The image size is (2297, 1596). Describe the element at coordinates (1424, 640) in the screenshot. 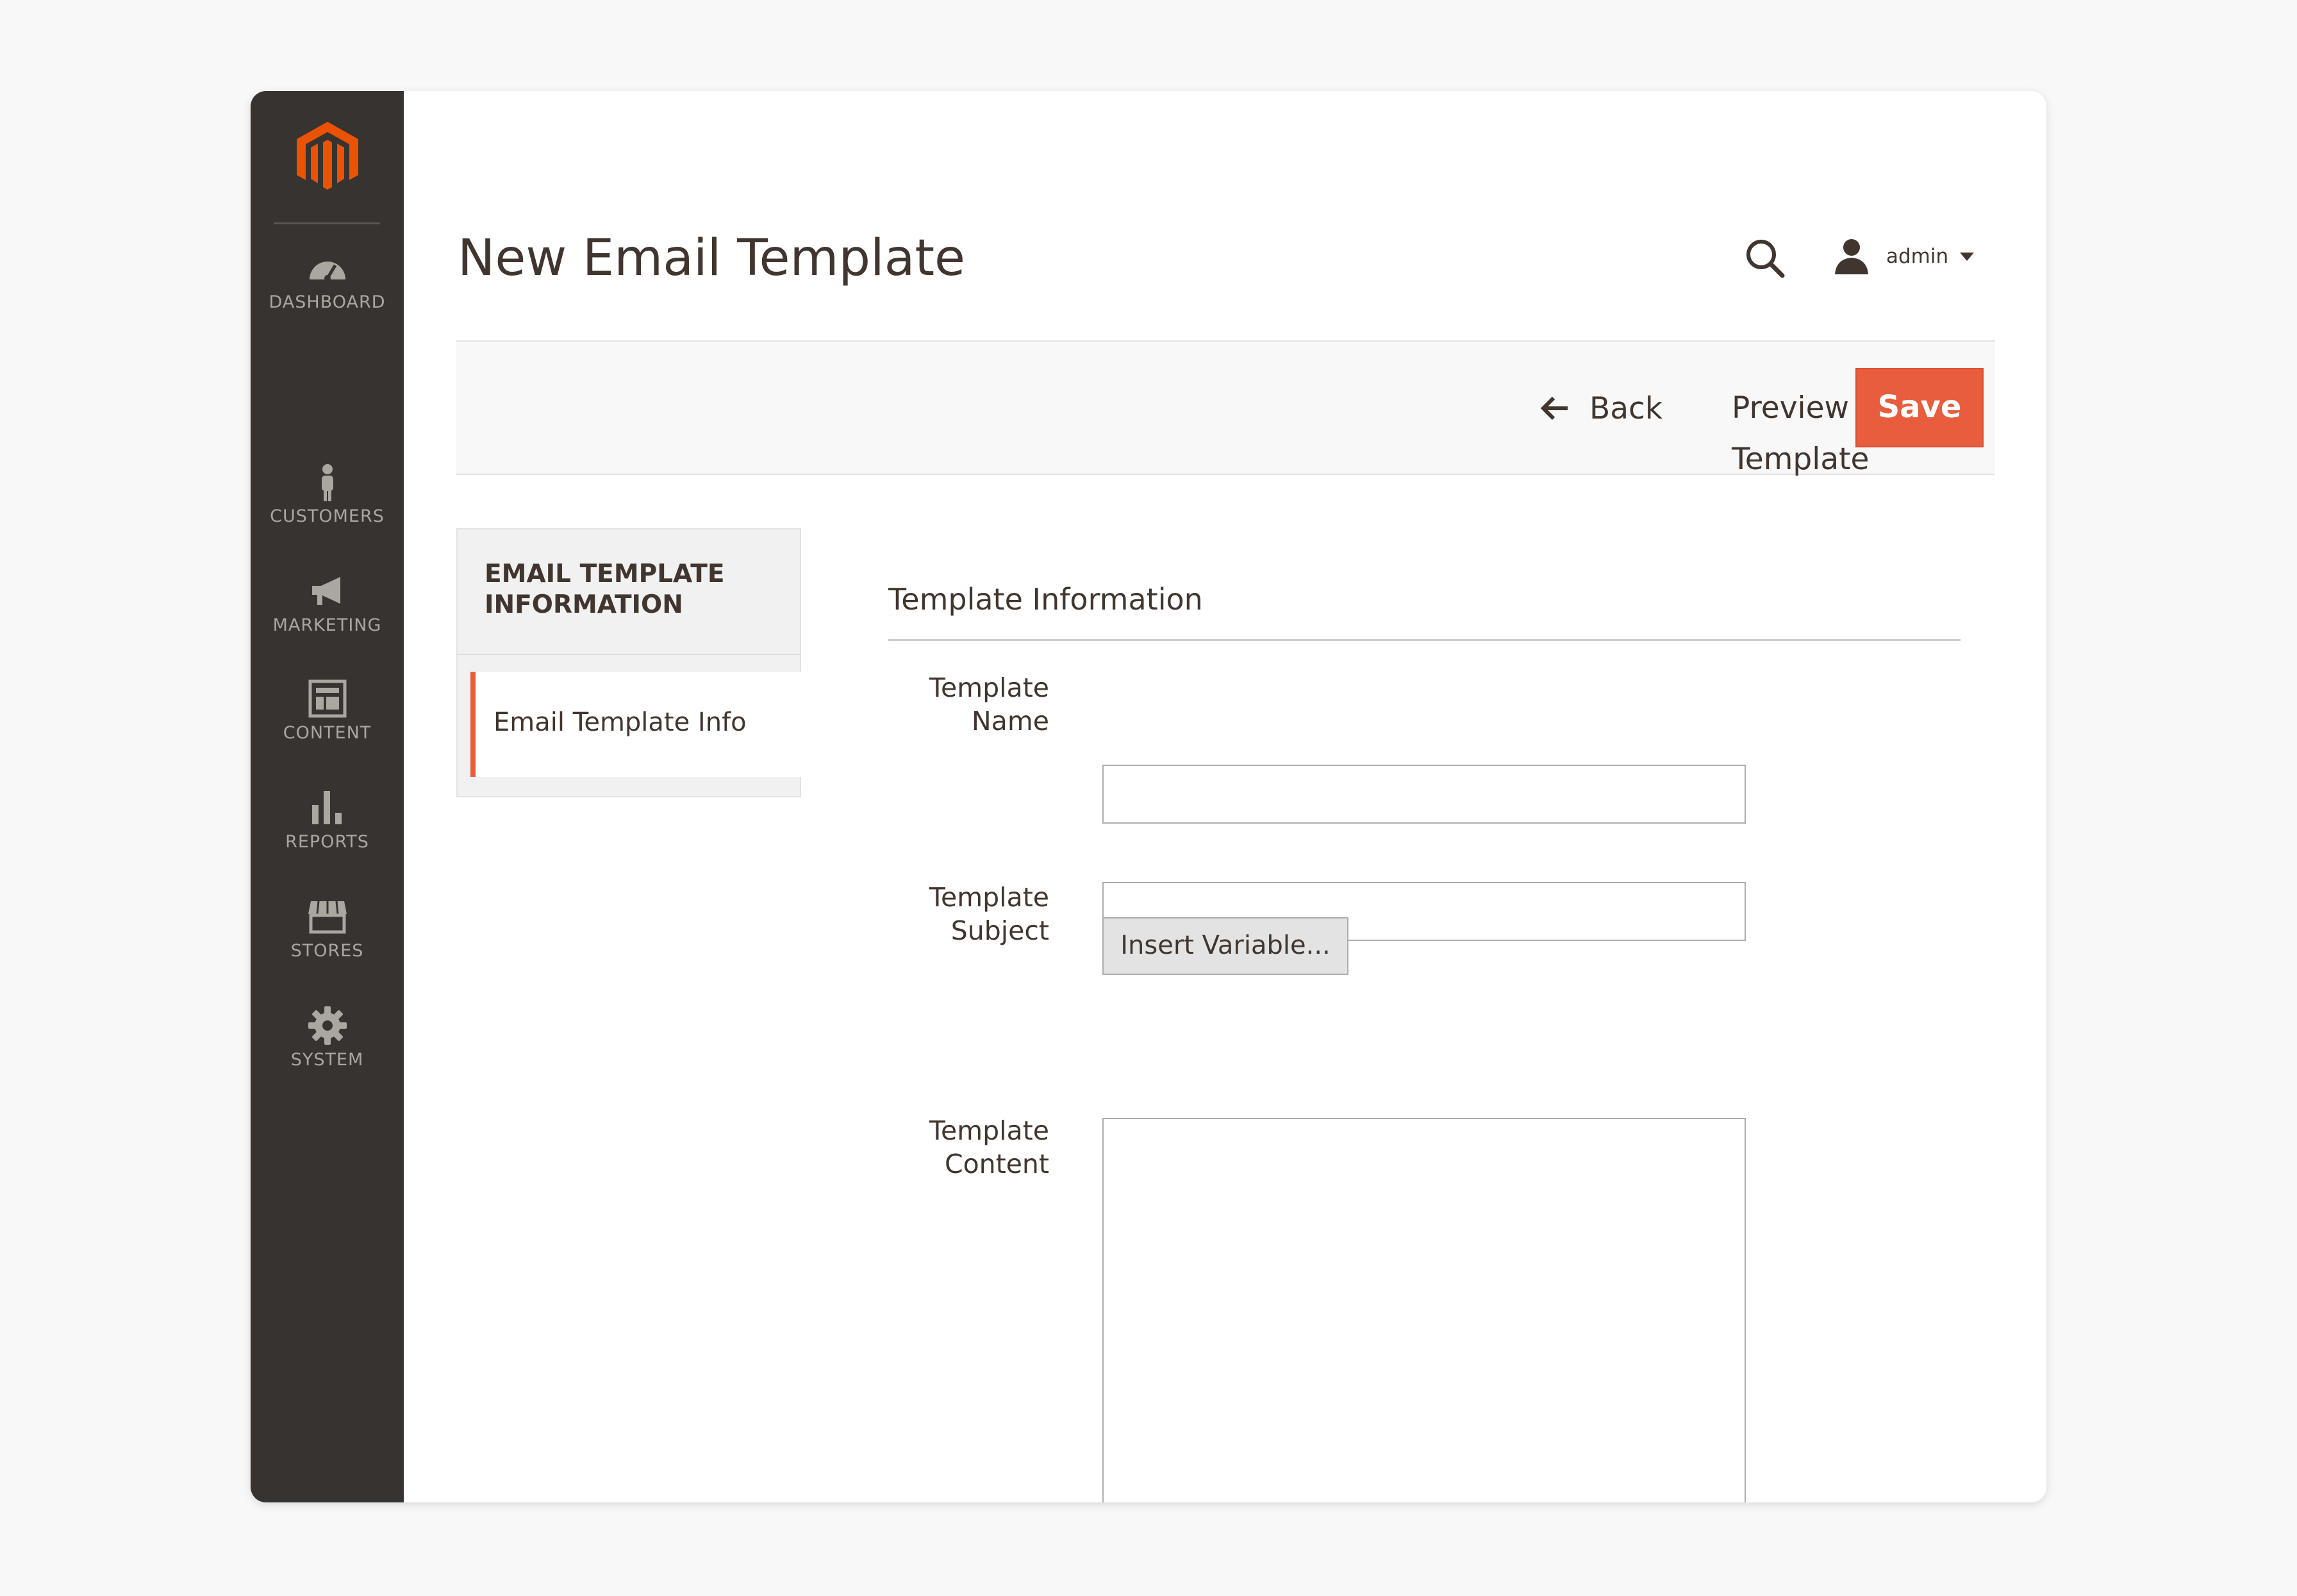

I see `section-divider` at that location.